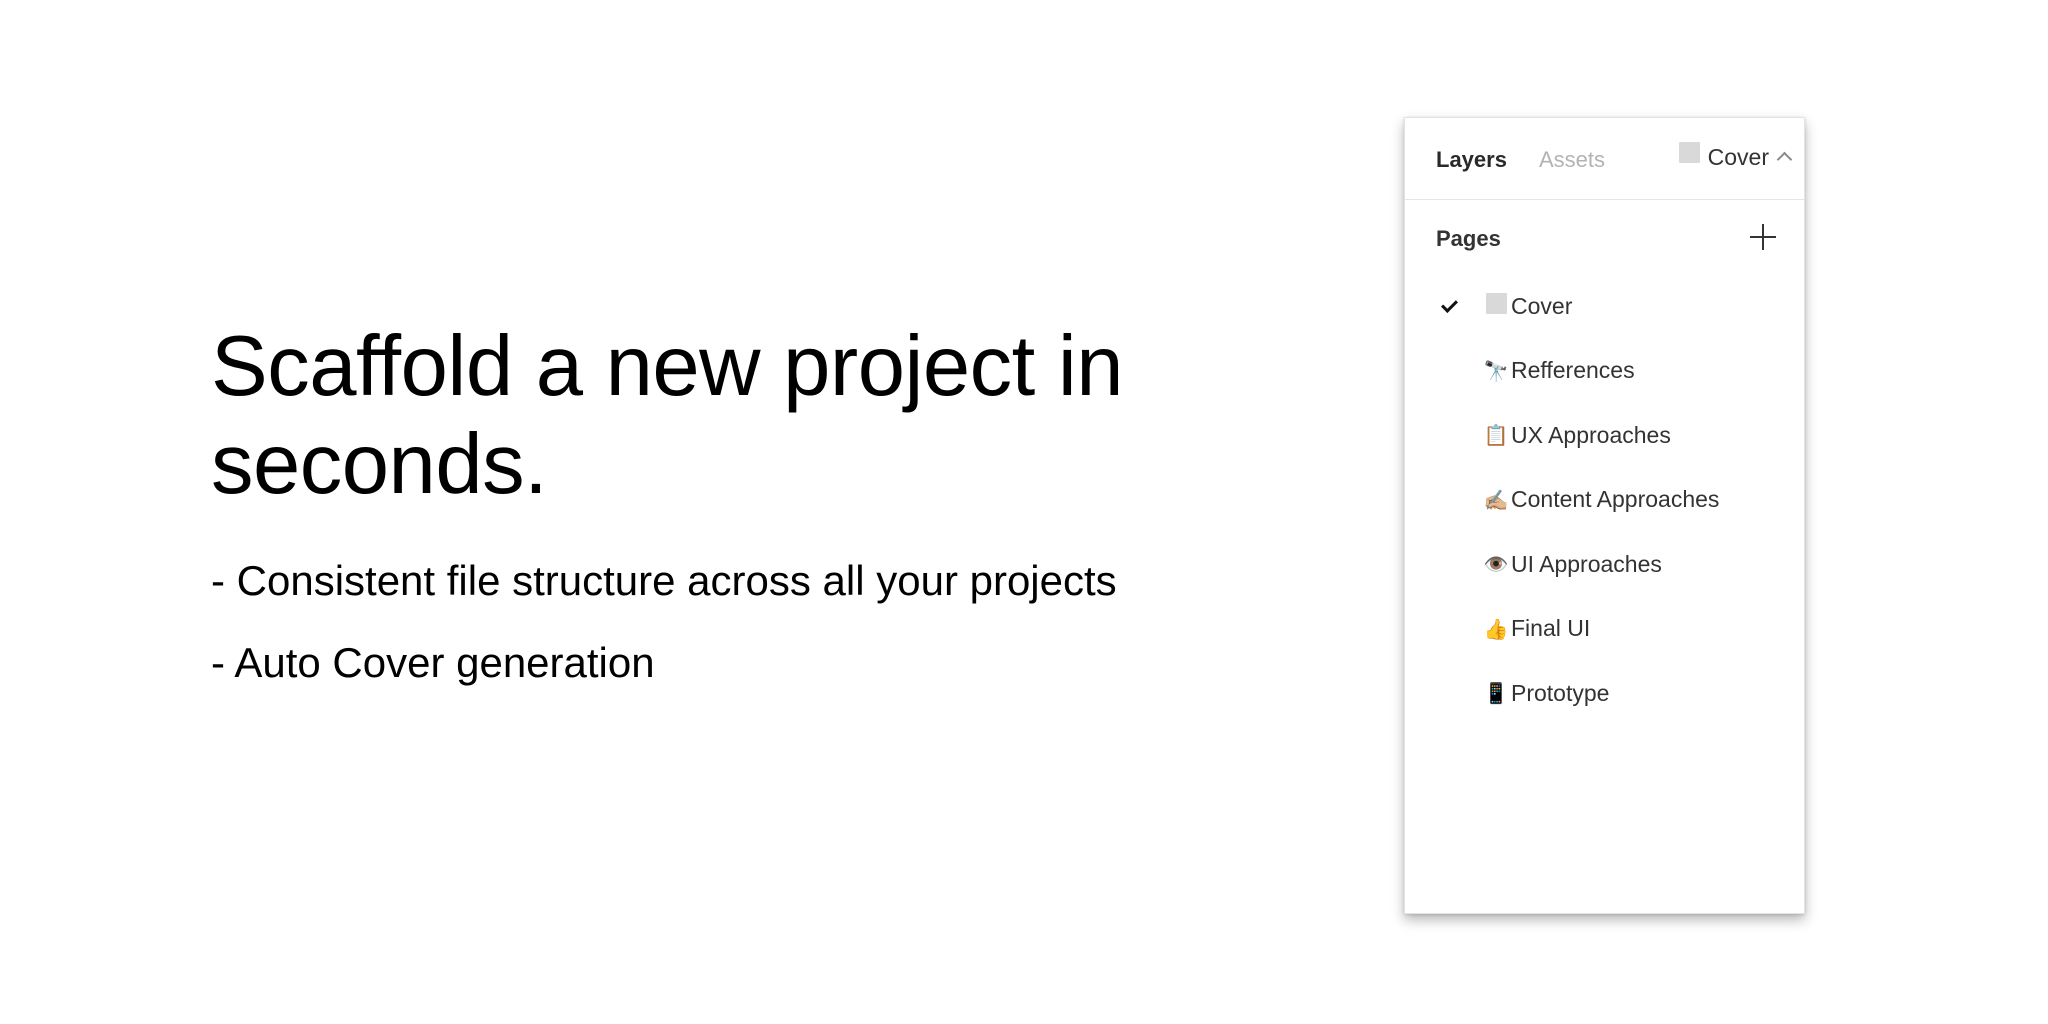  Describe the element at coordinates (1586, 563) in the screenshot. I see `page-label: UI Approaches` at that location.